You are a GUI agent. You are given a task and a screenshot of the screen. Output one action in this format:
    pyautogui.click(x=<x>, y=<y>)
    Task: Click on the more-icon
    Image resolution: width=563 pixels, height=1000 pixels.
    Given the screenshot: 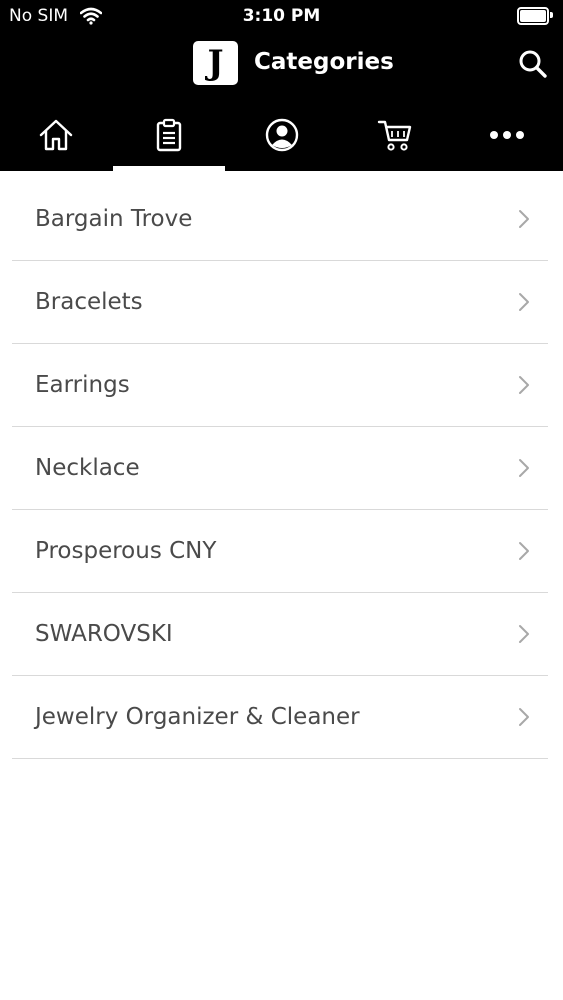 What is the action you would take?
    pyautogui.click(x=507, y=134)
    